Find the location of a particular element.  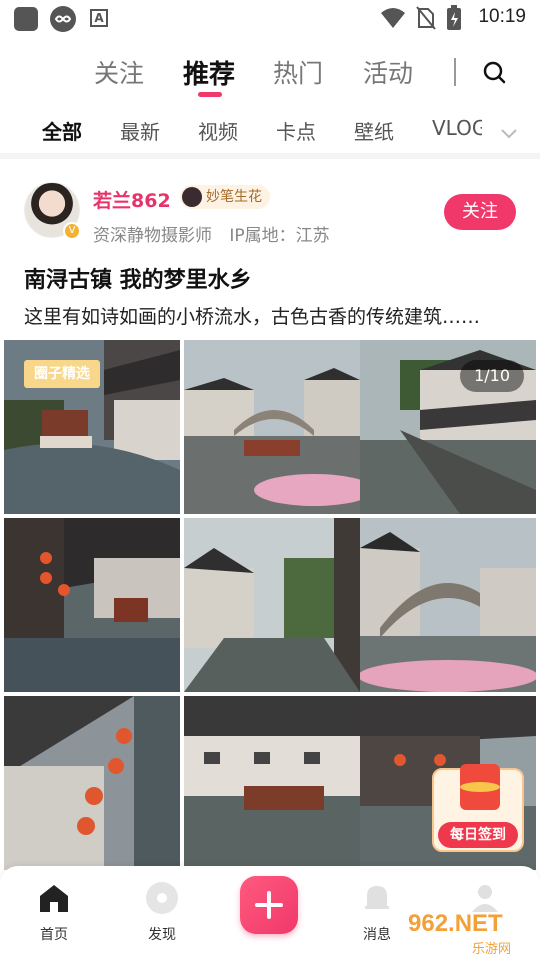

watermark-text: 962.NET is located at coordinates (455, 923).